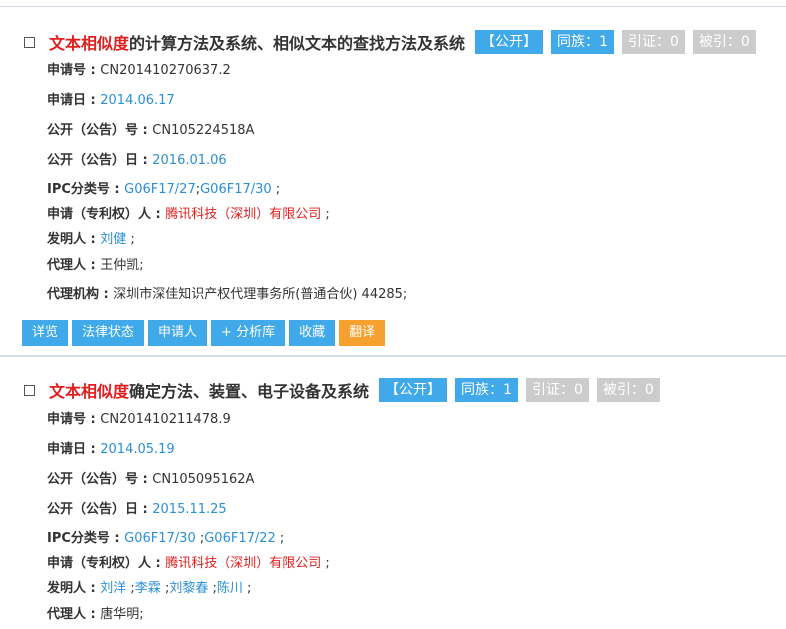 The image size is (786, 629). I want to click on ipc-link: G06F17/22, so click(240, 538).